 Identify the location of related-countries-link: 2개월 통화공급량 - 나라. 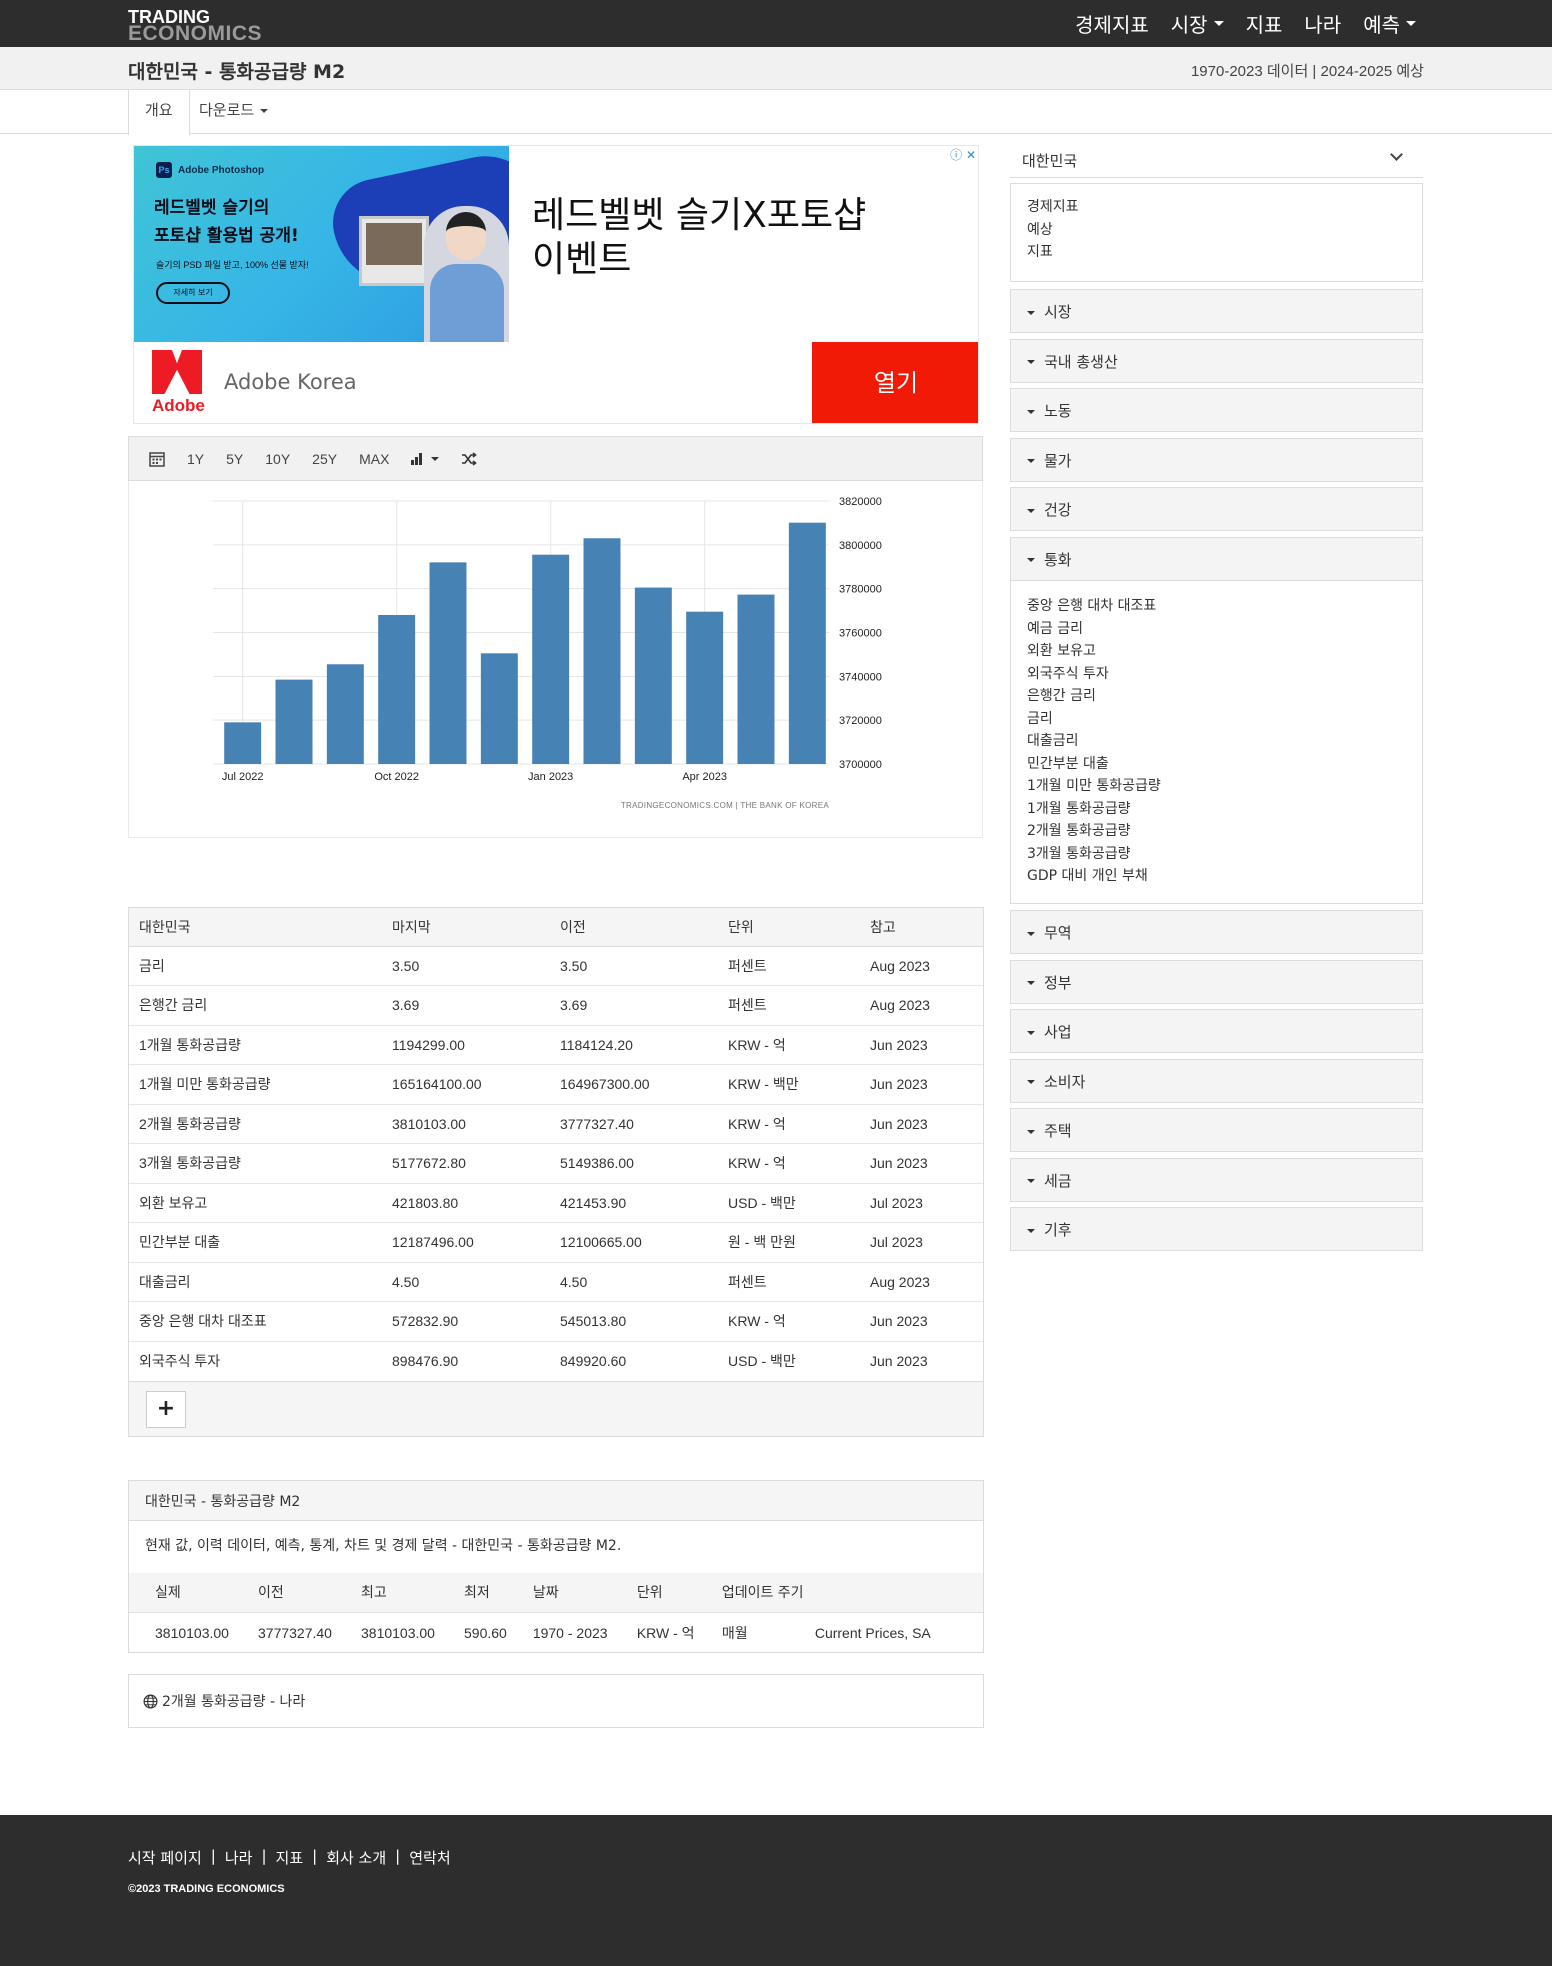
(556, 1701).